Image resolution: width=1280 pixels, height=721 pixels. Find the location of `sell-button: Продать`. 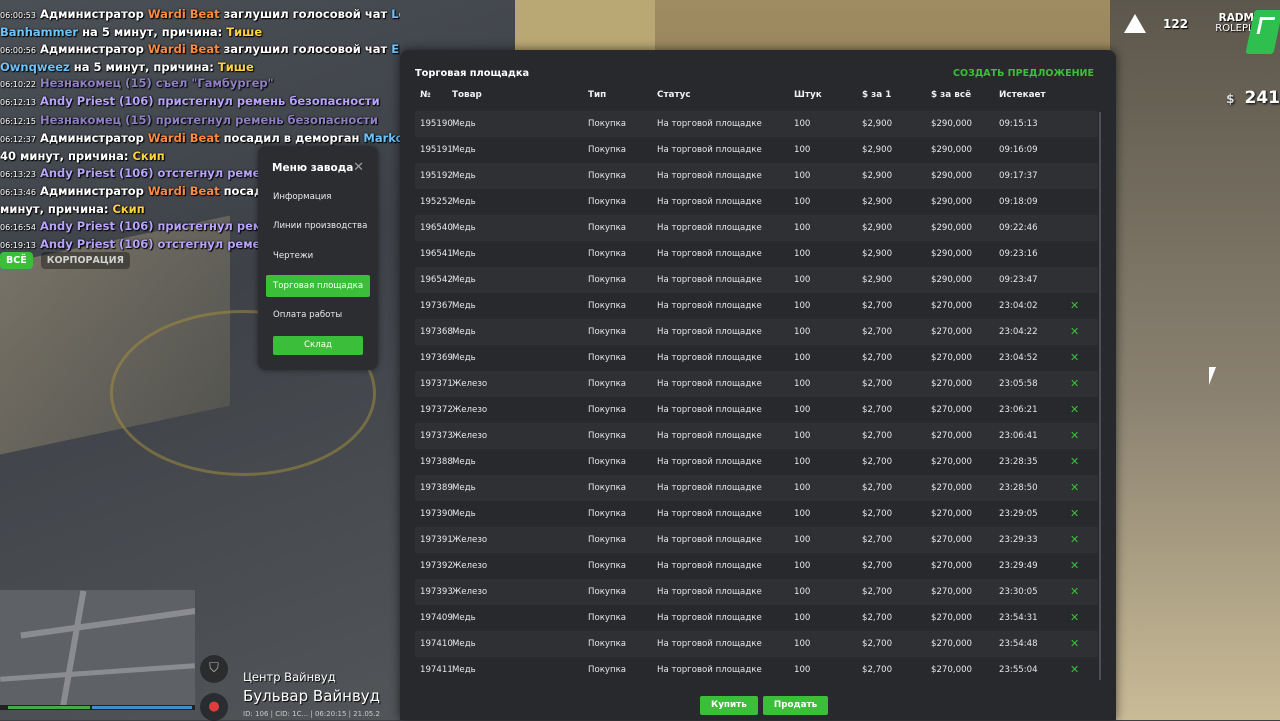

sell-button: Продать is located at coordinates (795, 705).